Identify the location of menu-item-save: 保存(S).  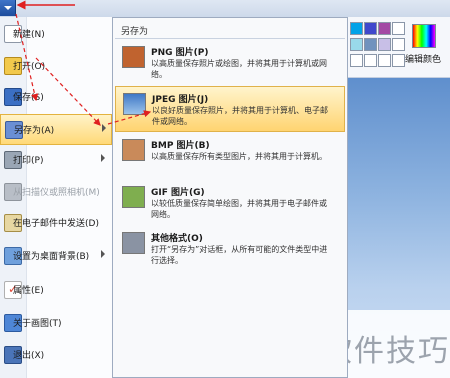
(56, 96).